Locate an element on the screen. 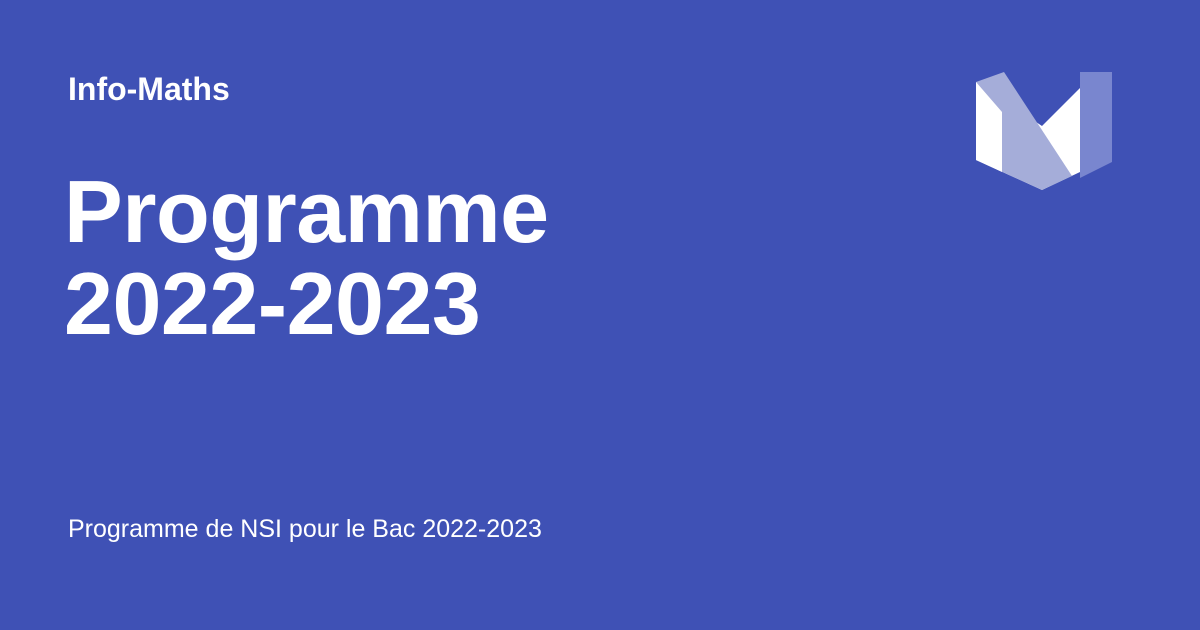  page-title-line-2: 2022-2023 is located at coordinates (272, 303).